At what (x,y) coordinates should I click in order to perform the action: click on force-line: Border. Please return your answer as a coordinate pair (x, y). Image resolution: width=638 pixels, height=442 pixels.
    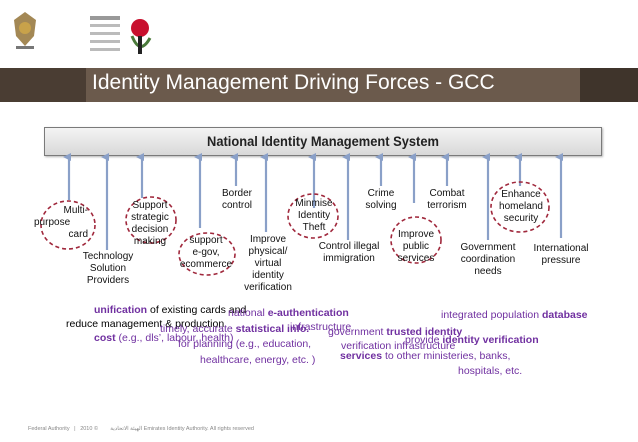
    Looking at the image, I should click on (236, 193).